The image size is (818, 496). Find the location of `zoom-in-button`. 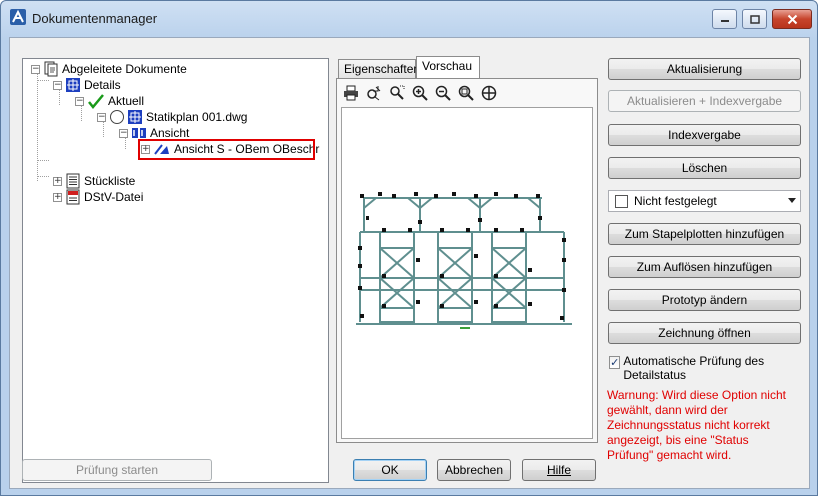

zoom-in-button is located at coordinates (420, 93).